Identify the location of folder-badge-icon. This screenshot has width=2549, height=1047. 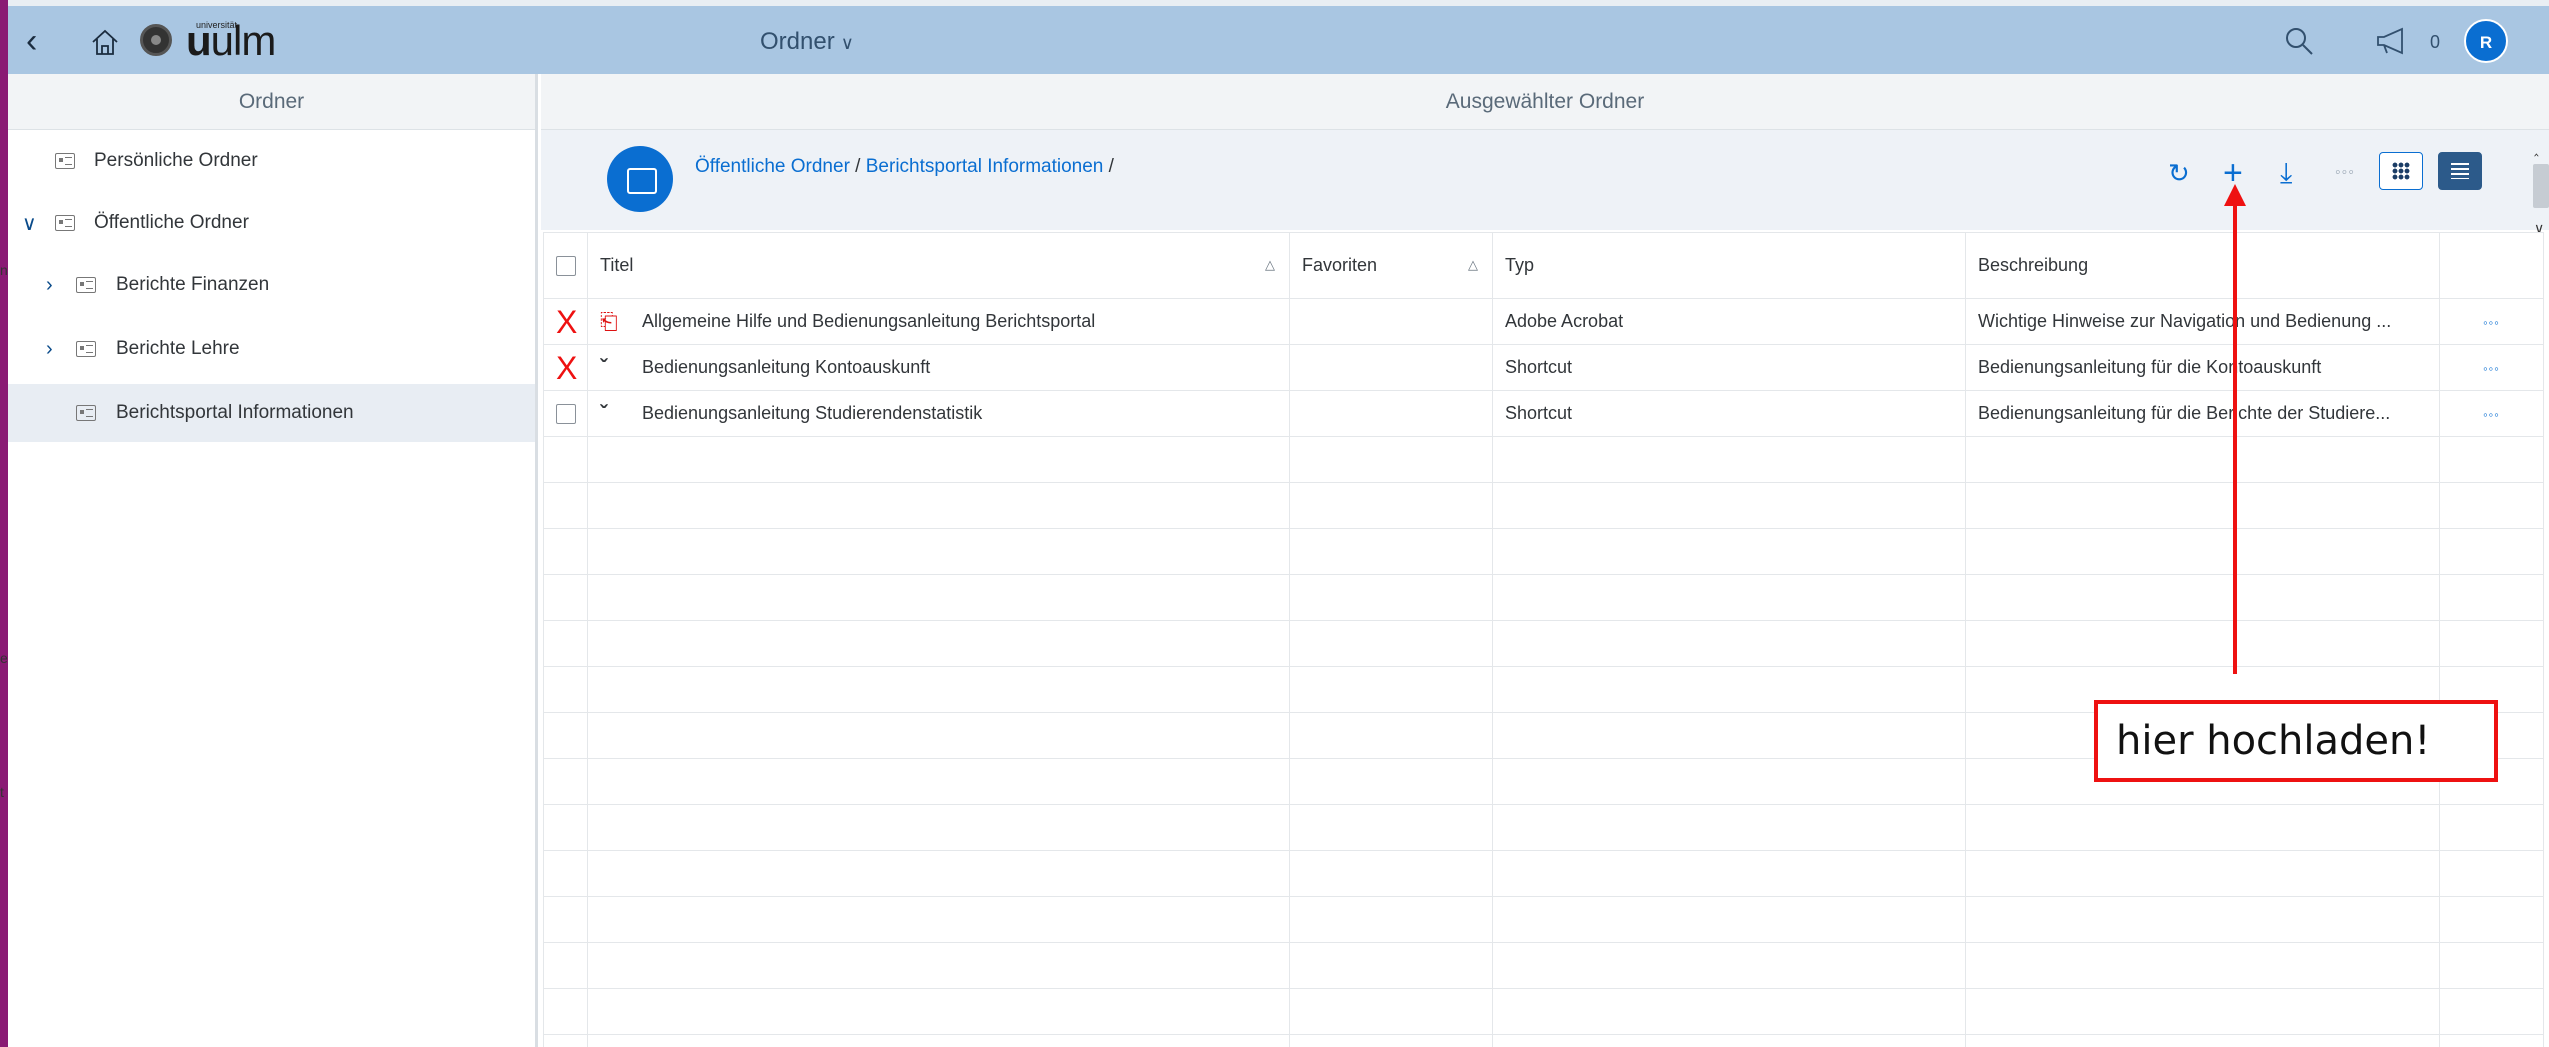
(640, 179).